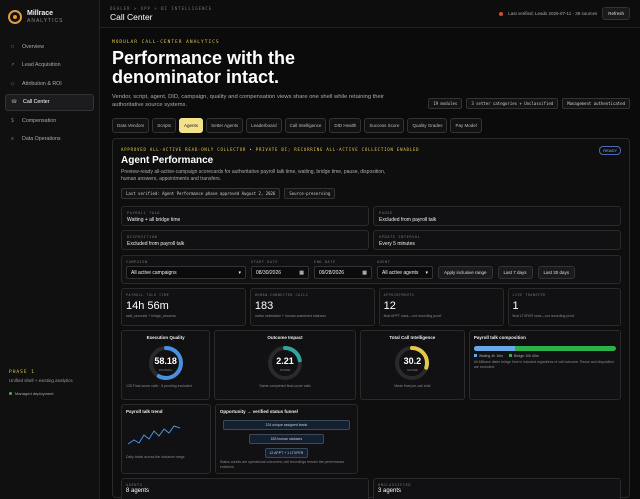  What do you see at coordinates (204, 67) in the screenshot?
I see `hero-title: Performance with the denominator intact.` at bounding box center [204, 67].